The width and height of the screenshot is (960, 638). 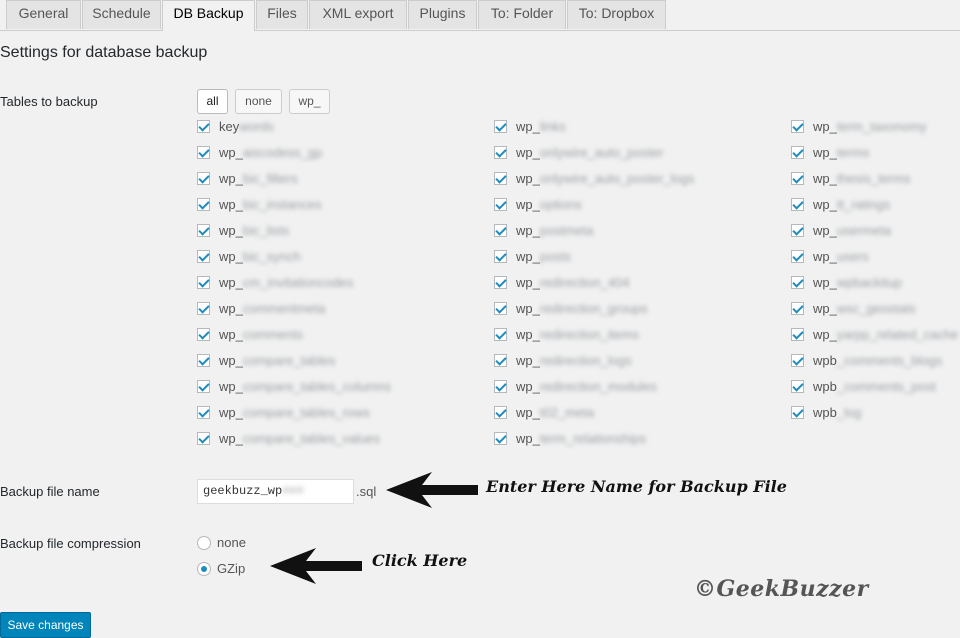 What do you see at coordinates (261, 308) in the screenshot?
I see `table-item: wp_commentmeta` at bounding box center [261, 308].